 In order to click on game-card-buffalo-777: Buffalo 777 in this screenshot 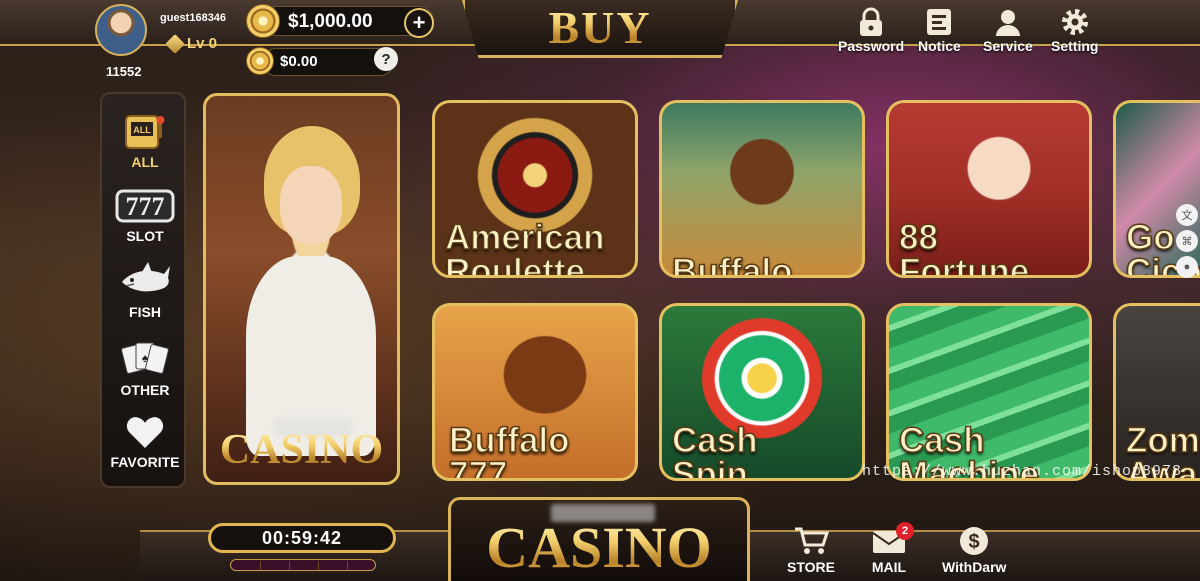, I will do `click(535, 392)`.